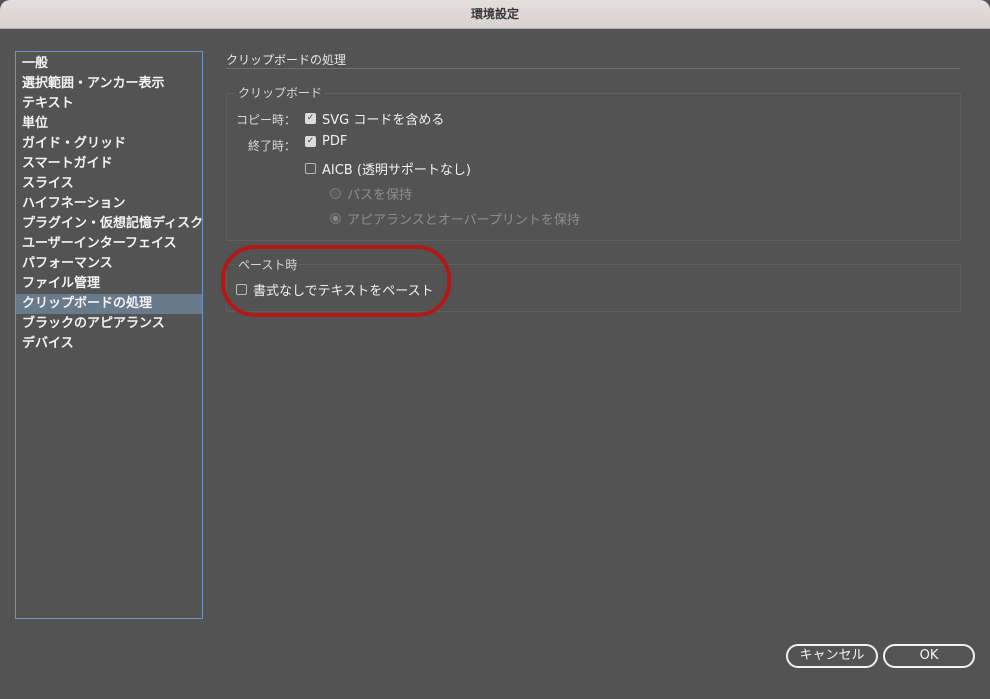 The image size is (990, 699). I want to click on preserve-paths-option: パスを保持, so click(371, 193).